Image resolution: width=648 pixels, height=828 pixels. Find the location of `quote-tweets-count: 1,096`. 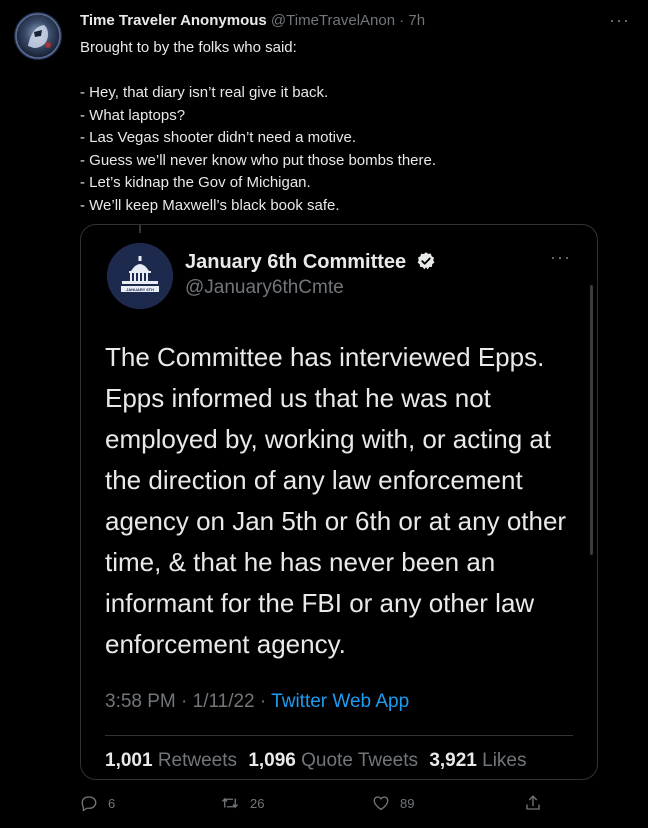

quote-tweets-count: 1,096 is located at coordinates (272, 760).